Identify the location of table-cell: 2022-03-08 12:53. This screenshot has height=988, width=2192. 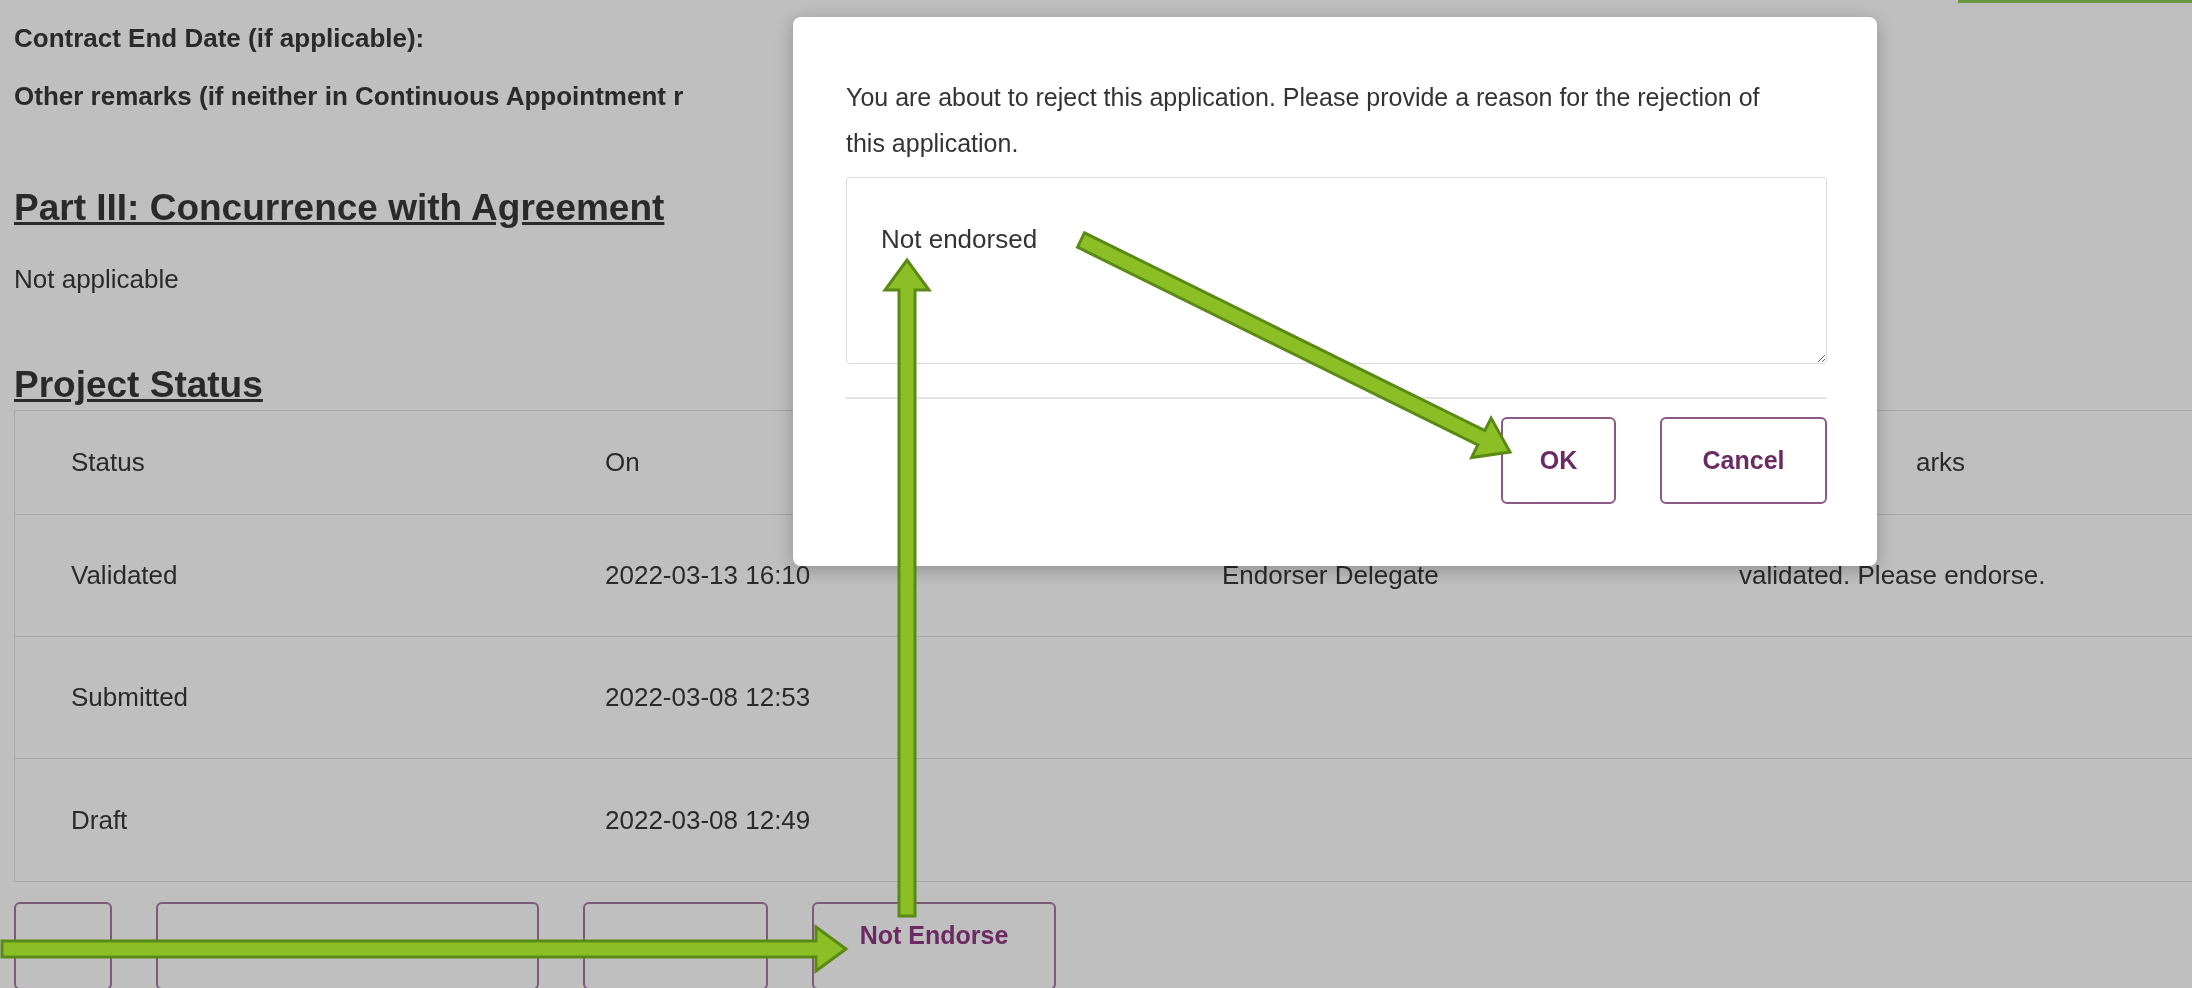
(708, 697).